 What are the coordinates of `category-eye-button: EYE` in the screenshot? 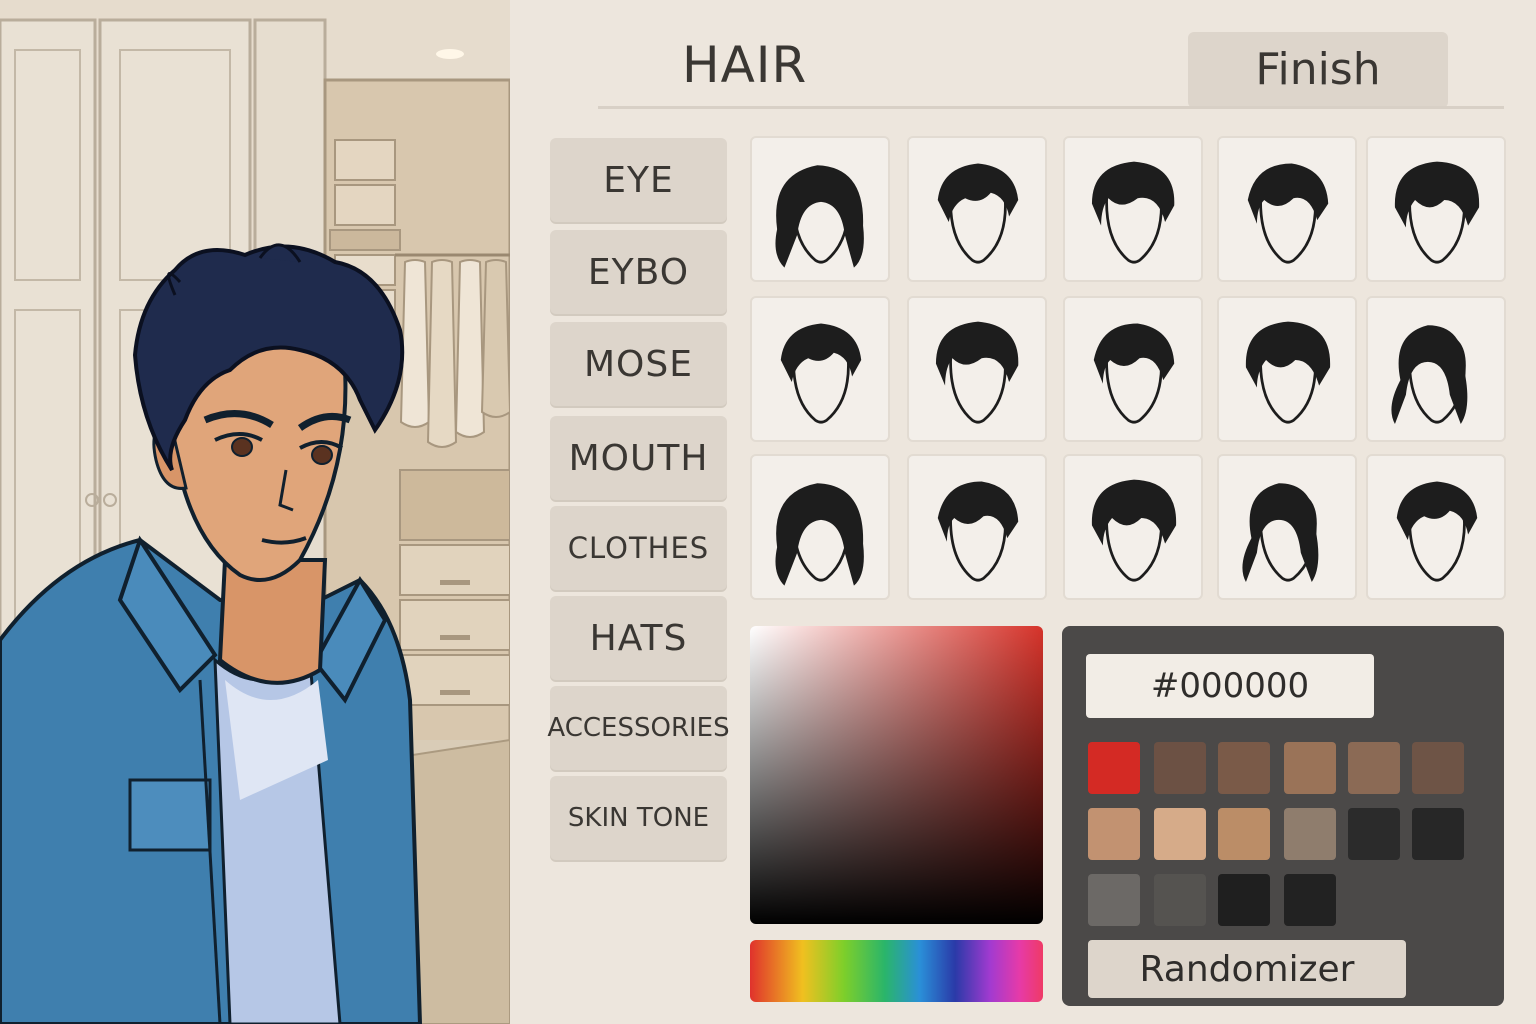 It's located at (638, 180).